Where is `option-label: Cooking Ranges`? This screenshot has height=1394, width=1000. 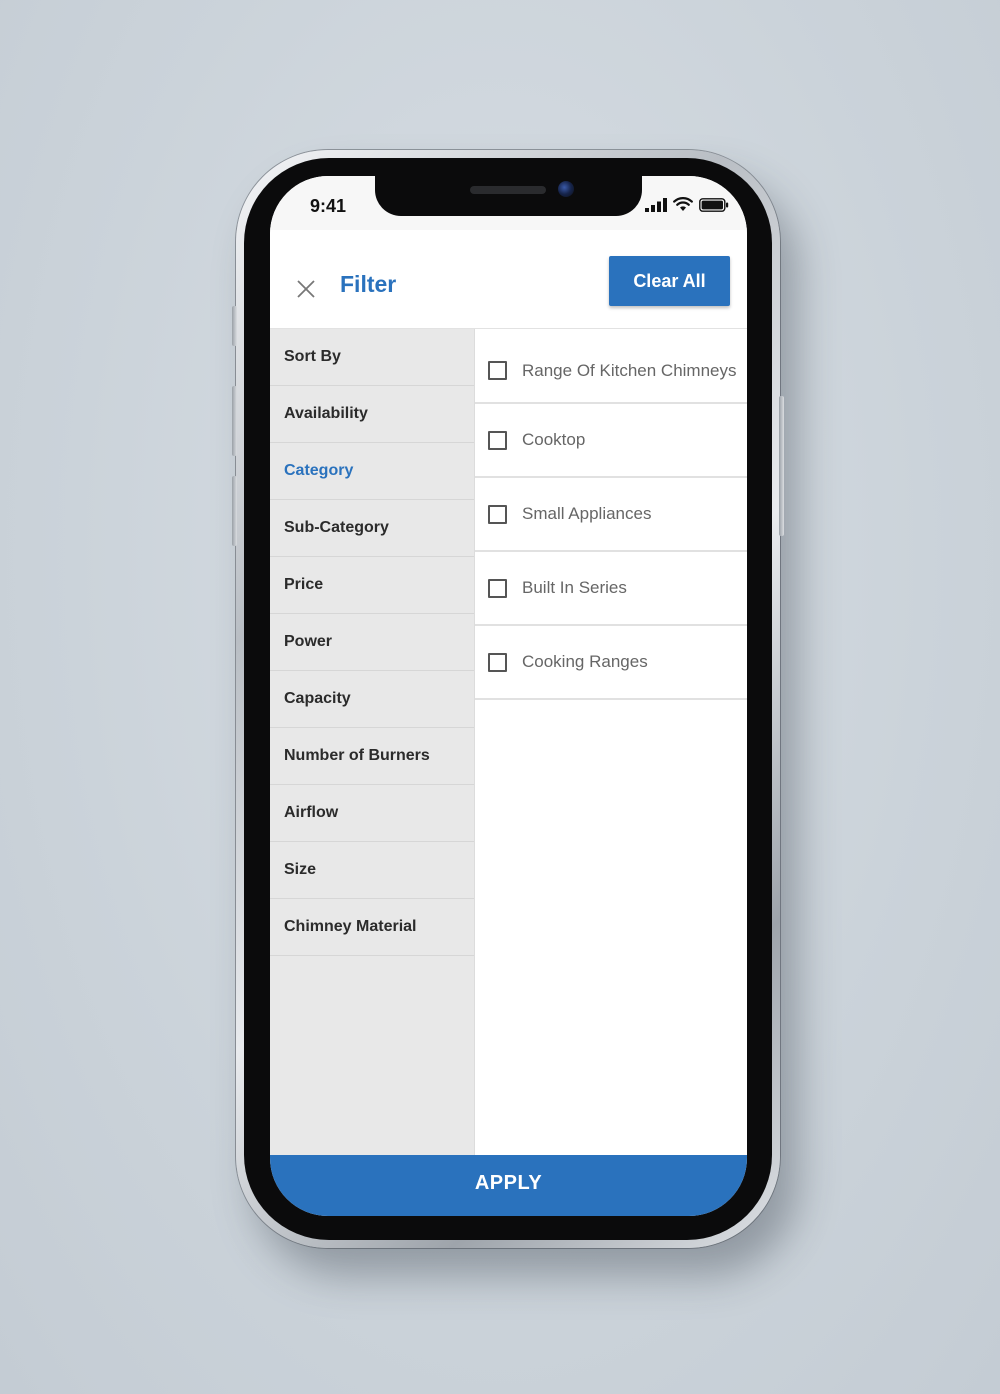 option-label: Cooking Ranges is located at coordinates (585, 661).